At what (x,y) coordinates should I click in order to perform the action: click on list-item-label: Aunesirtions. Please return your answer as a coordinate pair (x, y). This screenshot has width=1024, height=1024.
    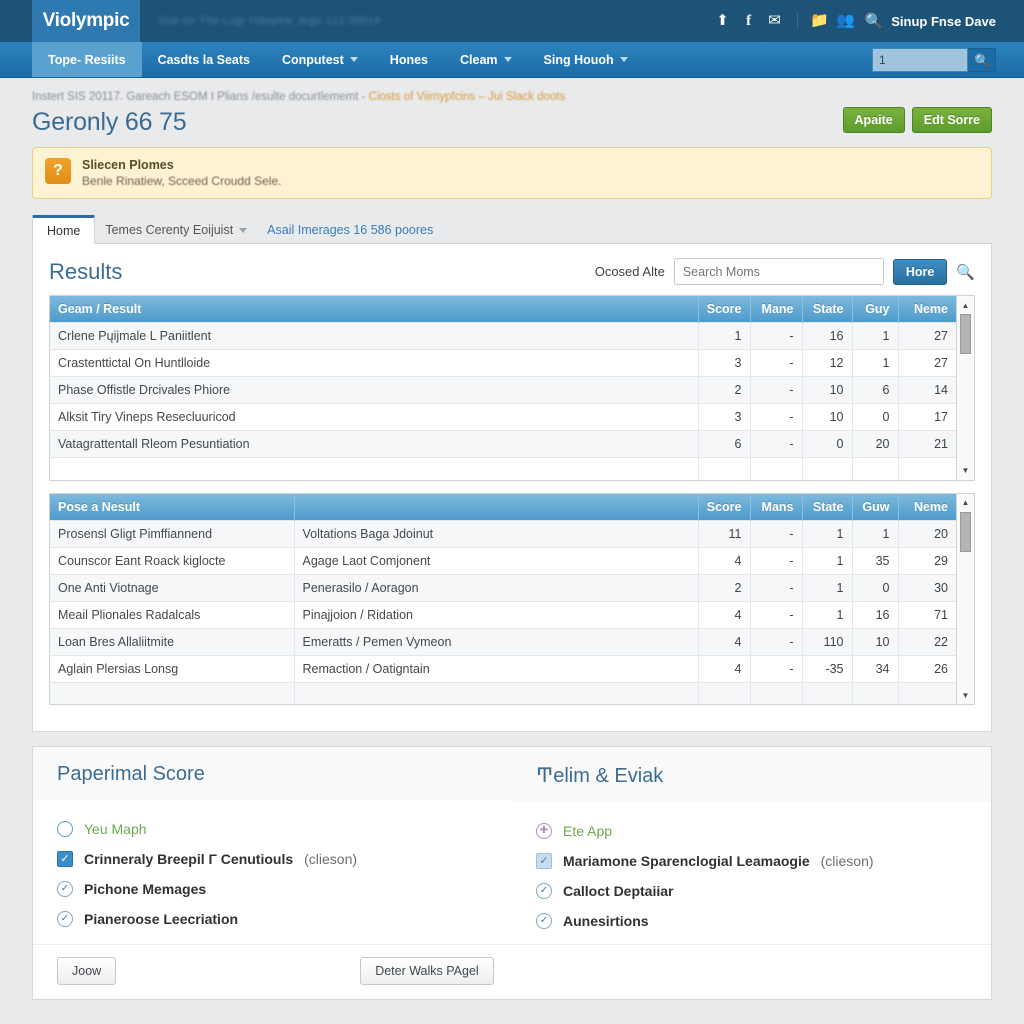
    Looking at the image, I should click on (606, 921).